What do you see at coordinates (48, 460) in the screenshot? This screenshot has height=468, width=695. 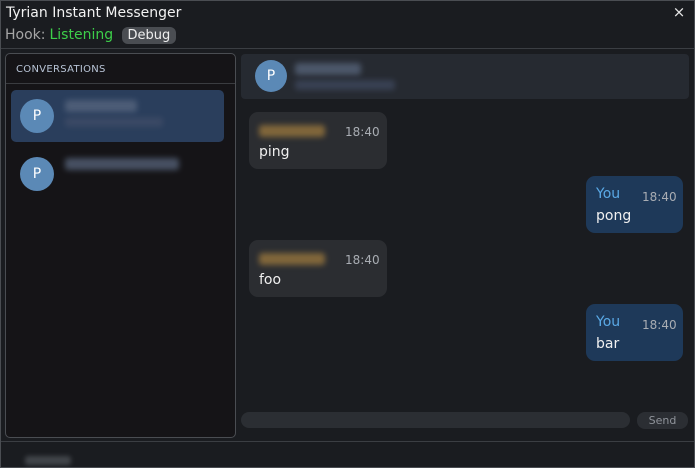 I see `redacted-status-text` at bounding box center [48, 460].